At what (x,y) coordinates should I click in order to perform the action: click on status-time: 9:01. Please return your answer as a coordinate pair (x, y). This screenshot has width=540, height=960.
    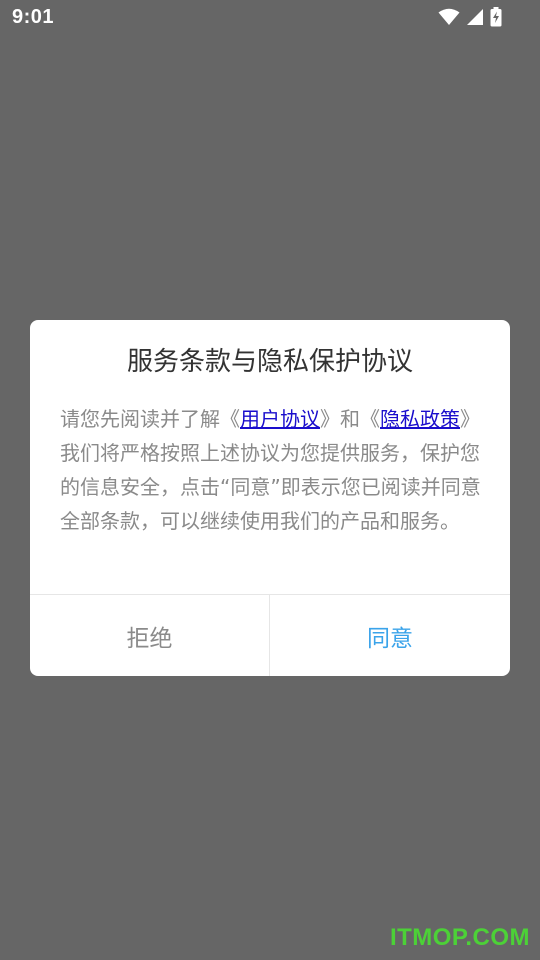
    Looking at the image, I should click on (33, 17).